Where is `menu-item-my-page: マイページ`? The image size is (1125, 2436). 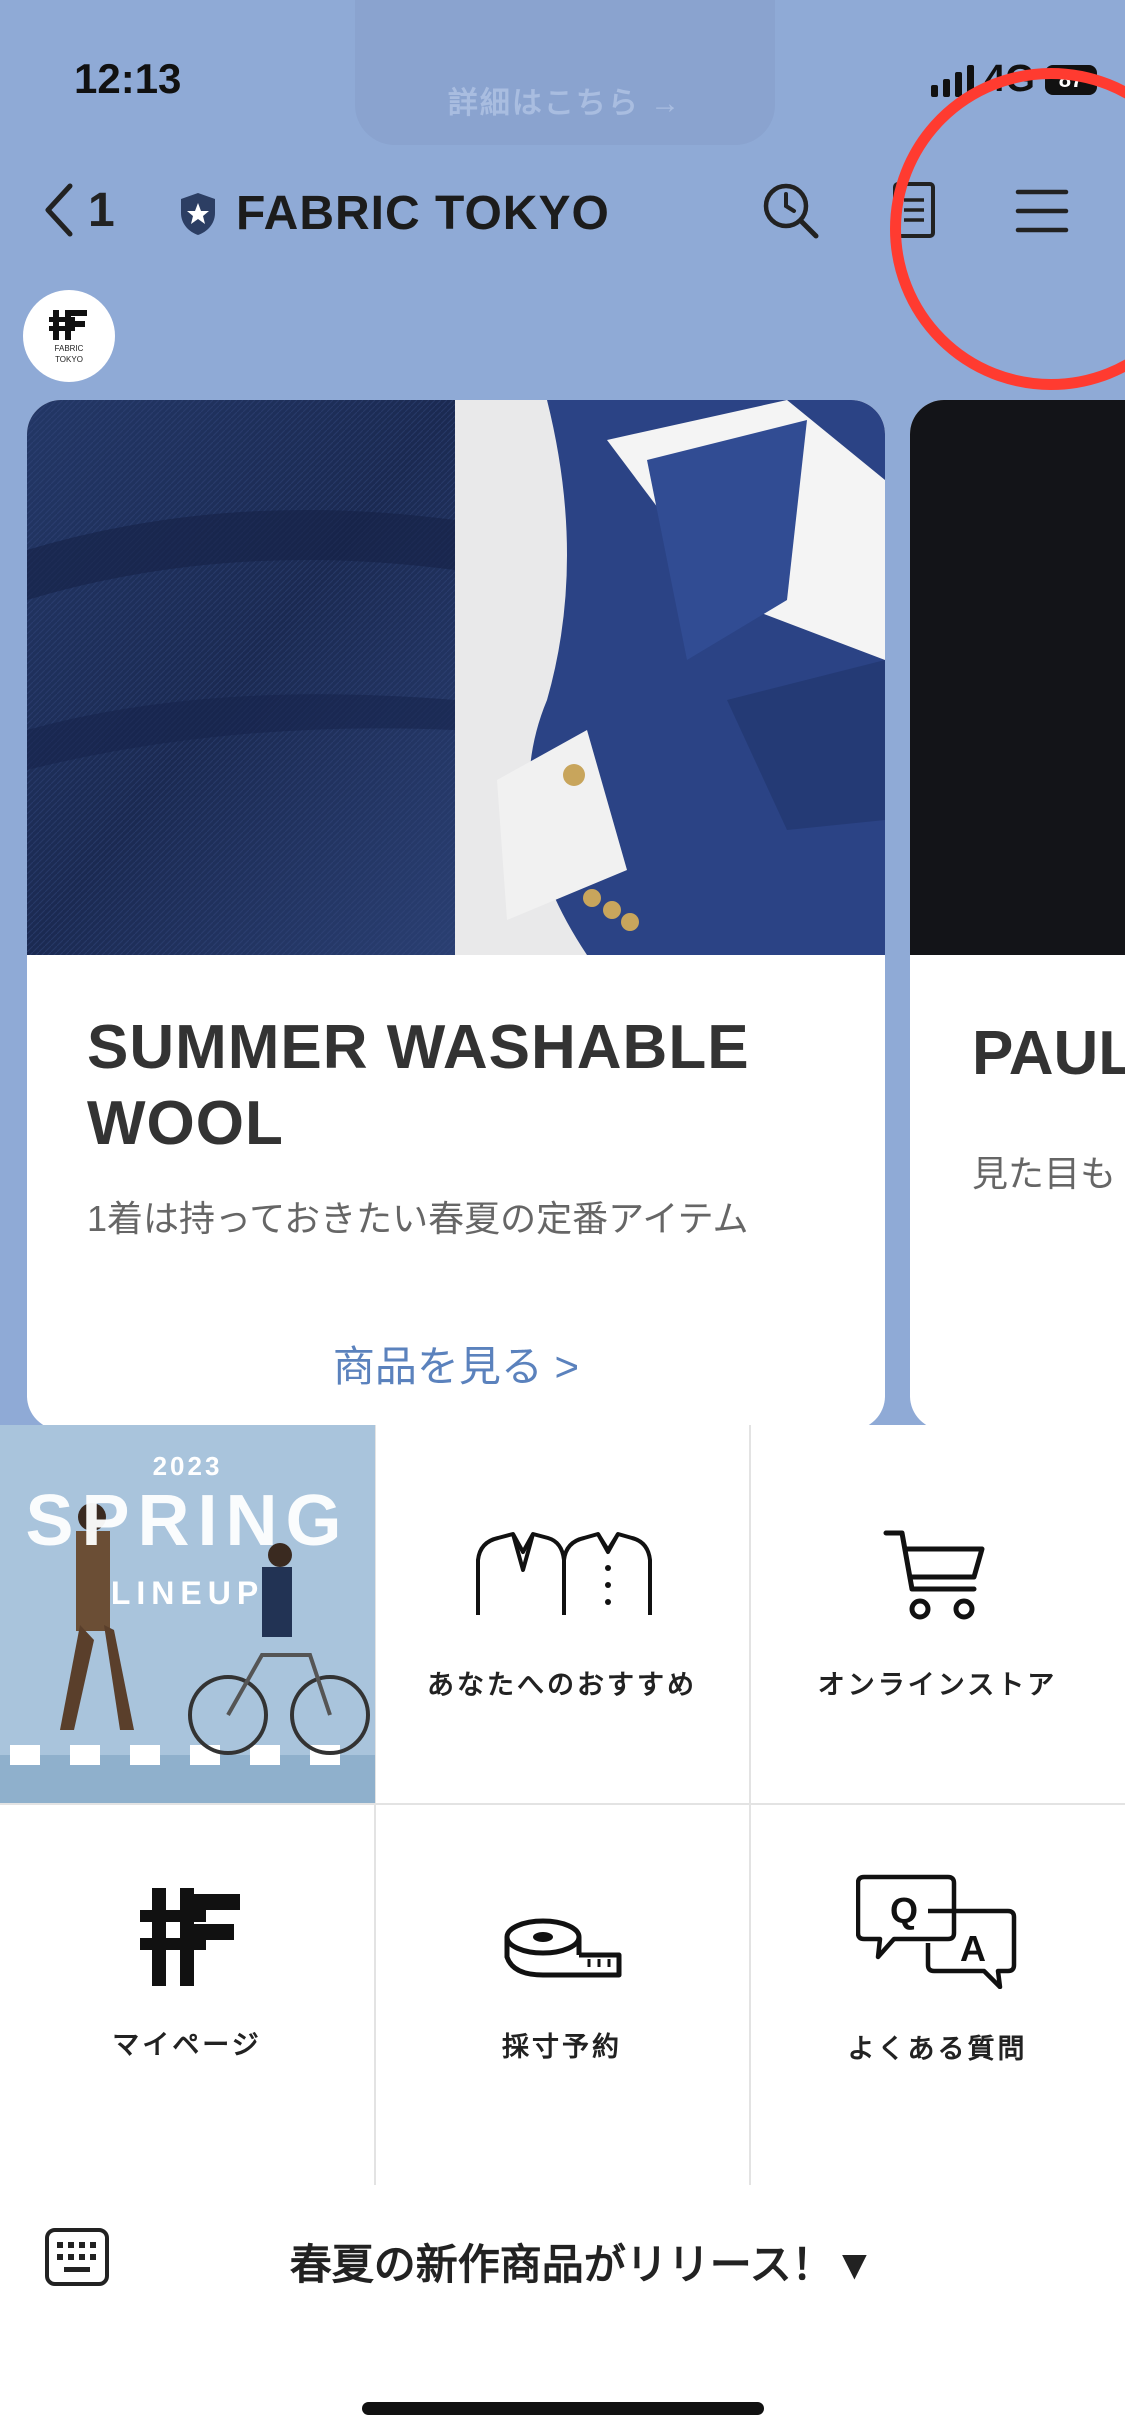
menu-item-my-page: マイページ is located at coordinates (188, 1995).